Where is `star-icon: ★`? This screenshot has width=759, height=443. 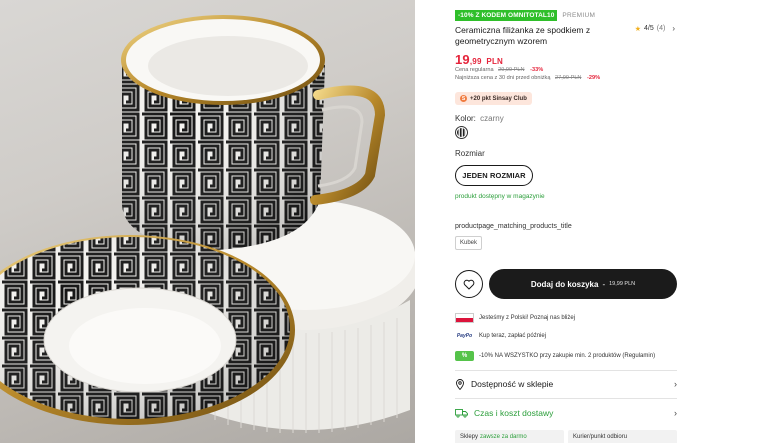 star-icon: ★ is located at coordinates (638, 29).